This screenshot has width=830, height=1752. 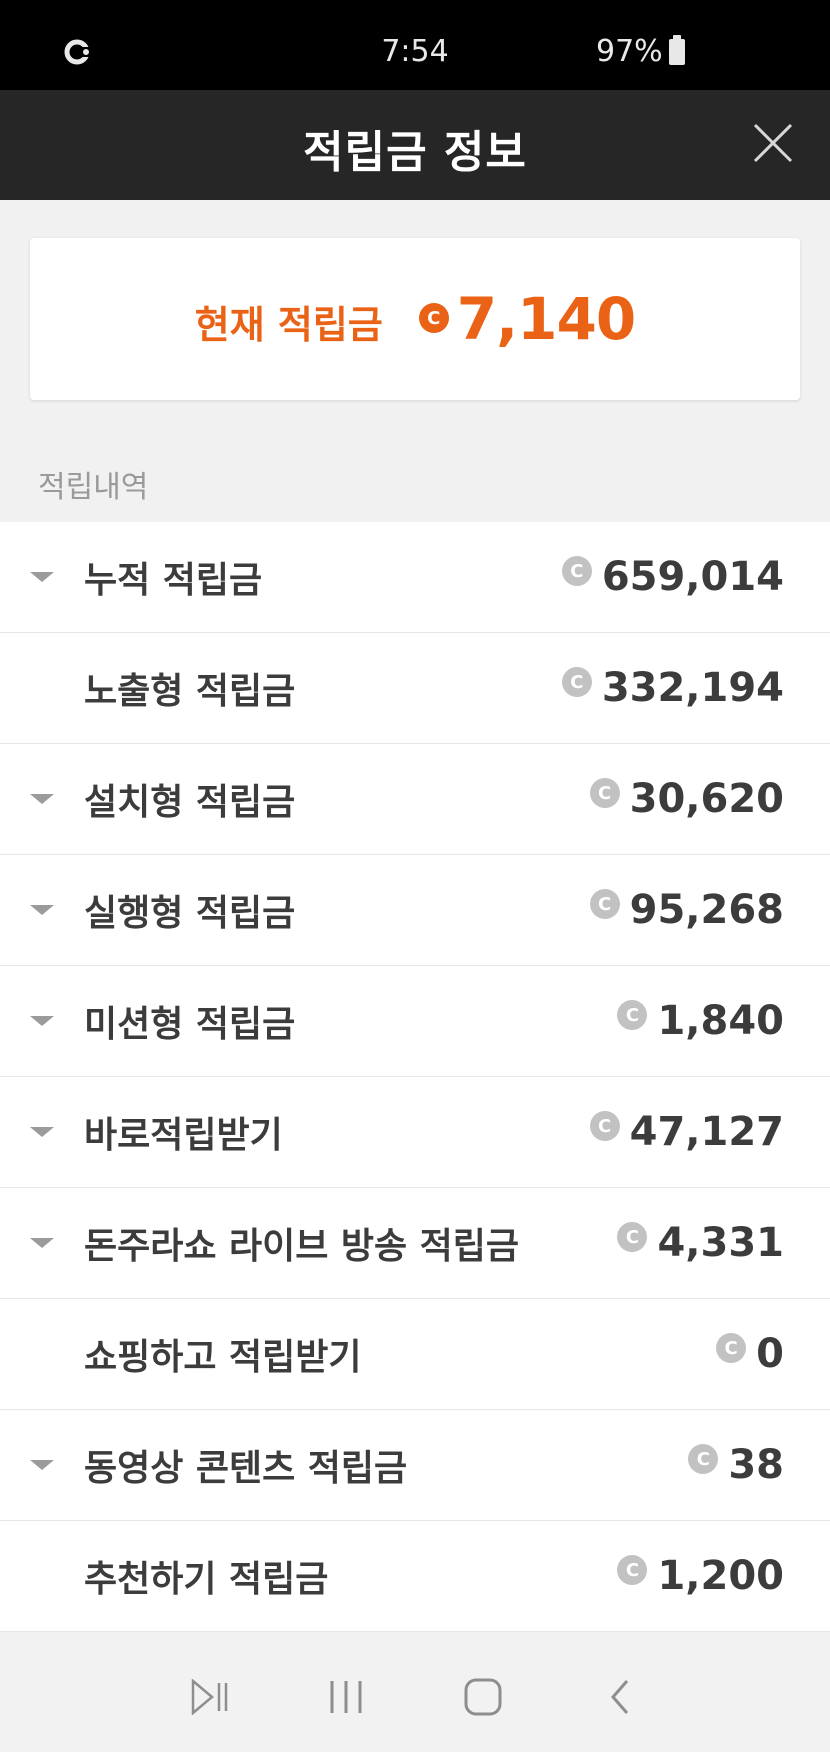 I want to click on play-pause-button, so click(x=210, y=1697).